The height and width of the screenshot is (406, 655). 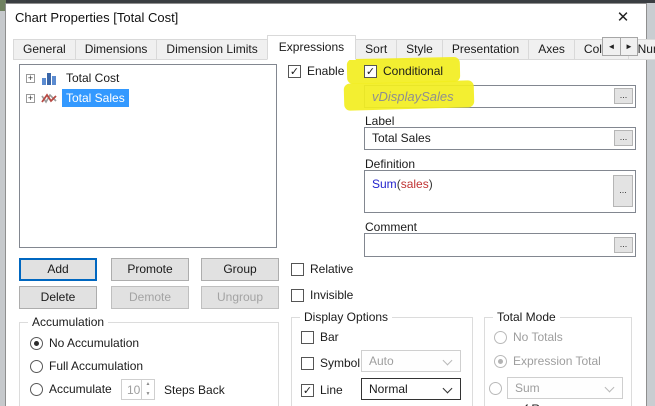 I want to click on title-bar: Chart Properties [Total Cost] ✕, so click(x=326, y=18).